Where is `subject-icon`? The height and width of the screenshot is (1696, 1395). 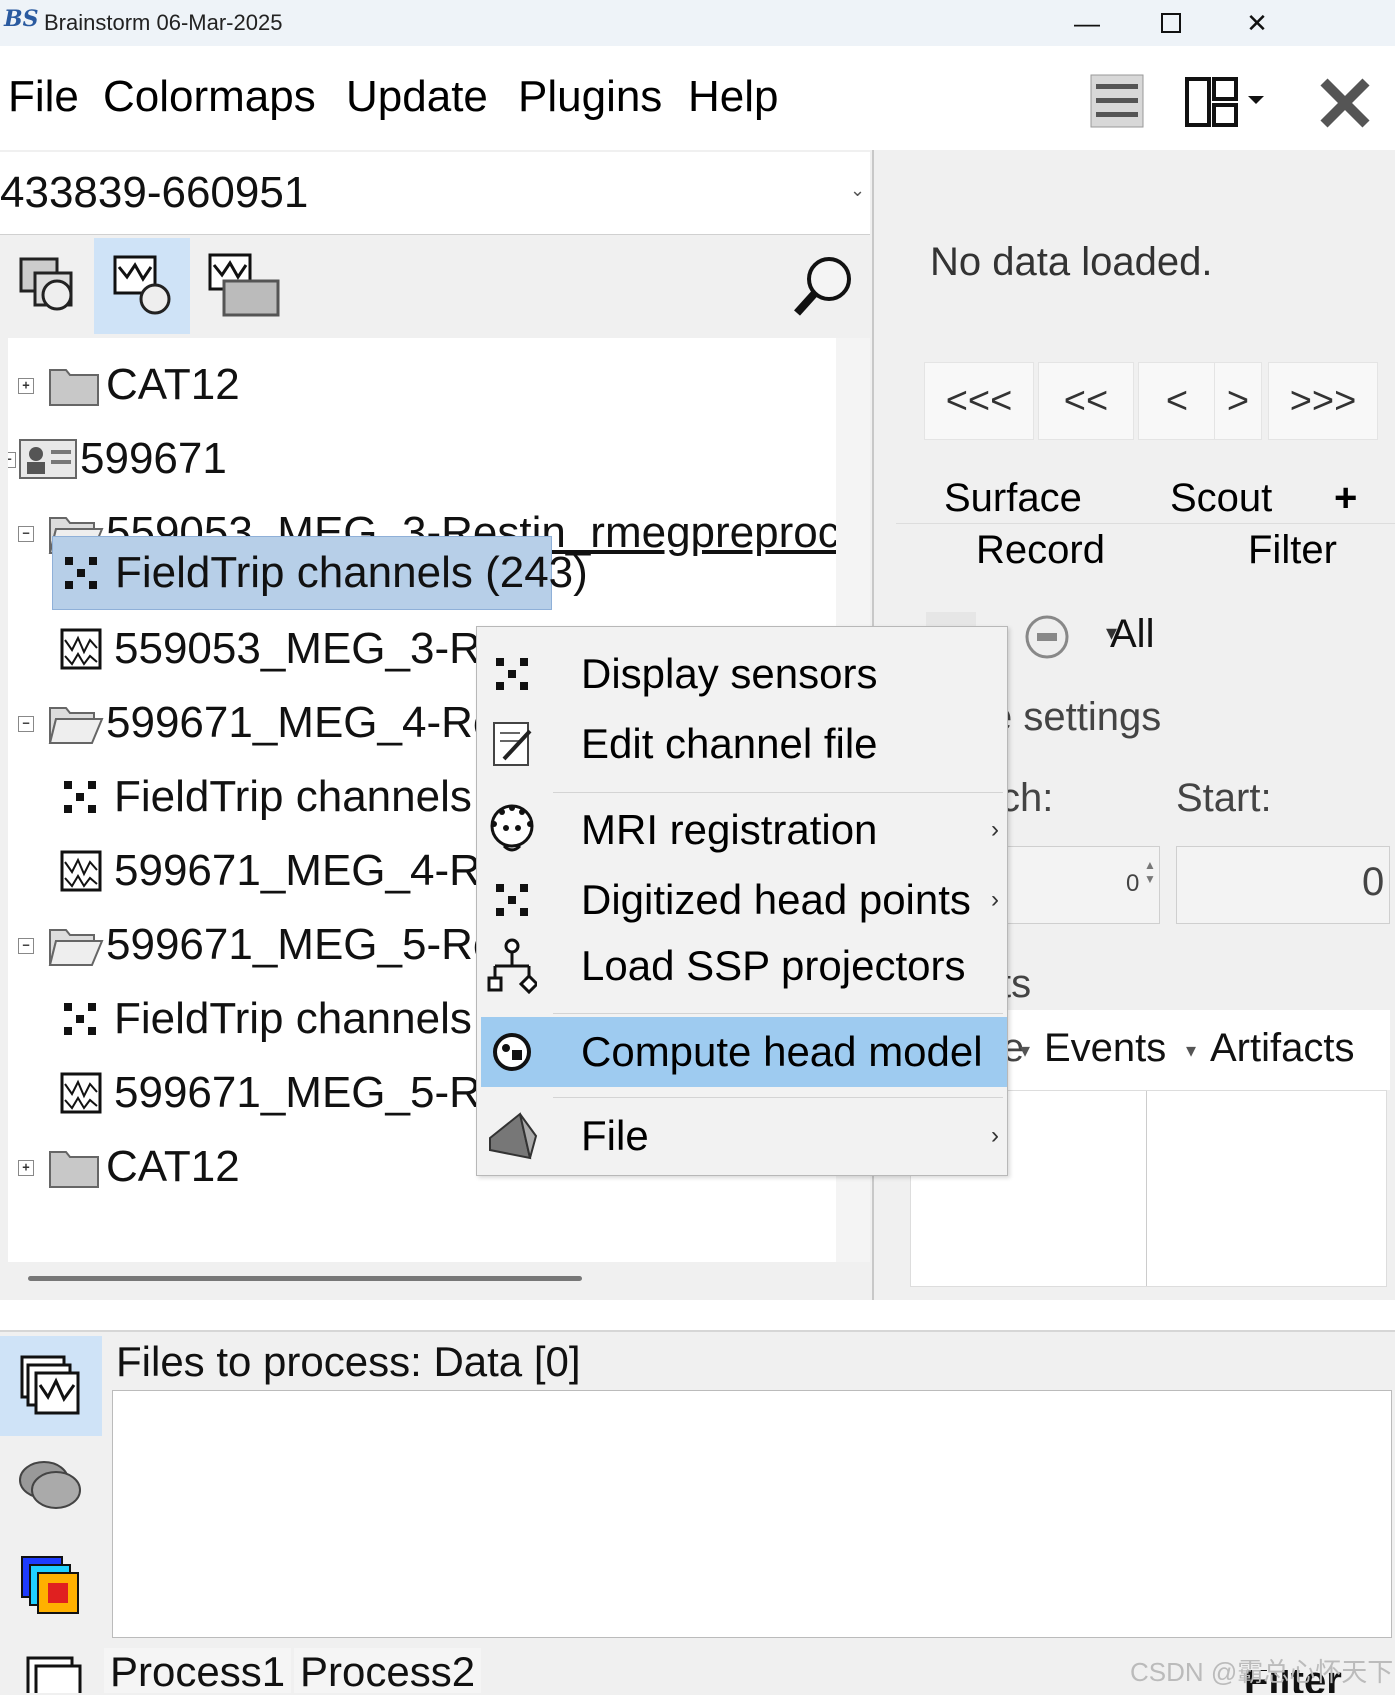 subject-icon is located at coordinates (48, 459).